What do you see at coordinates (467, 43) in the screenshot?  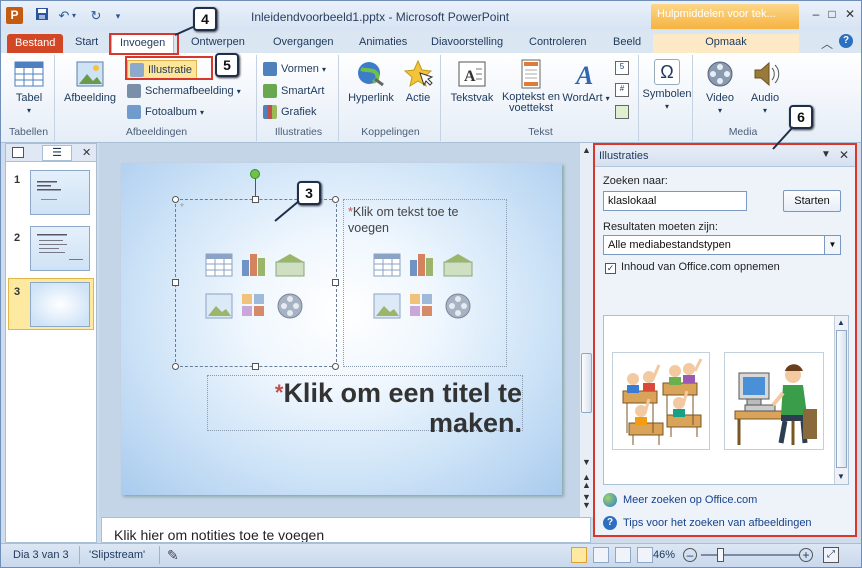 I see `tab-diavoorstelling: Diavoorstelling` at bounding box center [467, 43].